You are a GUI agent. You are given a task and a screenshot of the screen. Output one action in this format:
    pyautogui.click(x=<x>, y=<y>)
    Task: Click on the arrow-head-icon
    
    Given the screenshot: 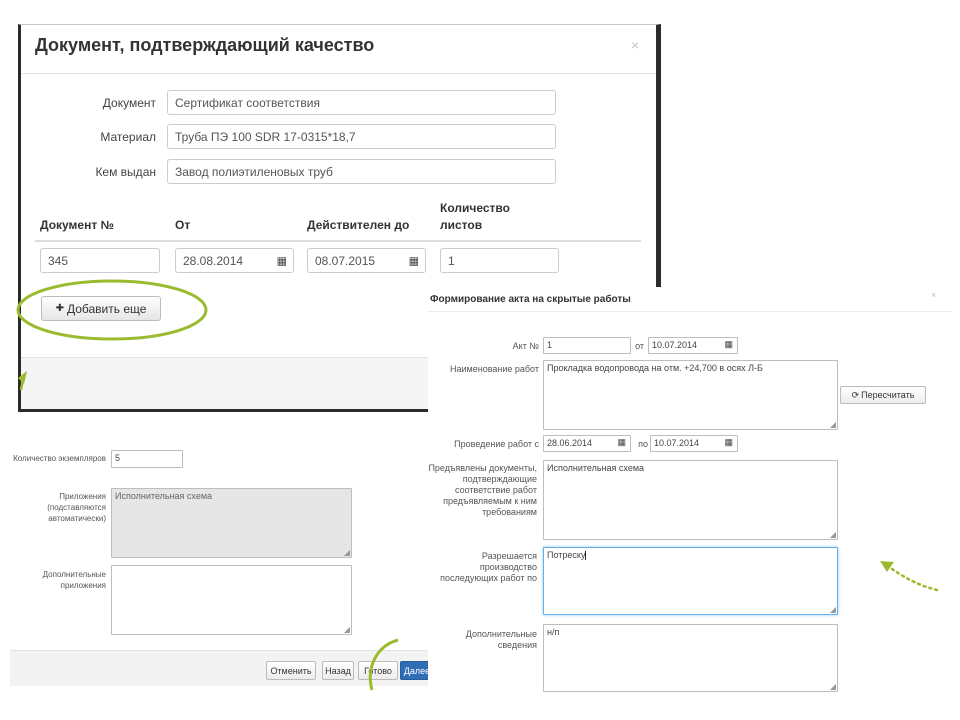 What is the action you would take?
    pyautogui.click(x=22, y=377)
    